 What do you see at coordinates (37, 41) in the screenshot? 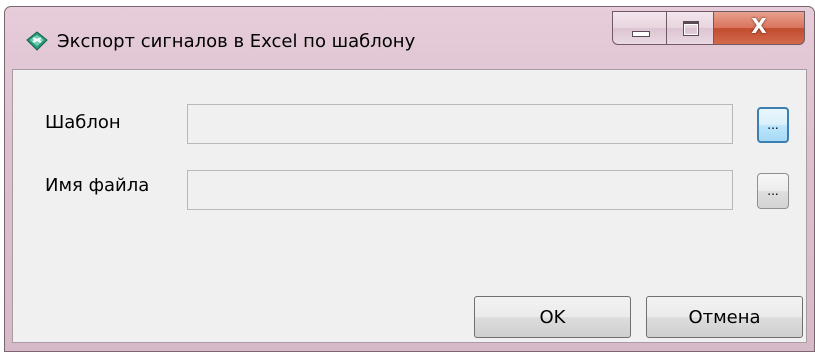
I see `excel-export-icon` at bounding box center [37, 41].